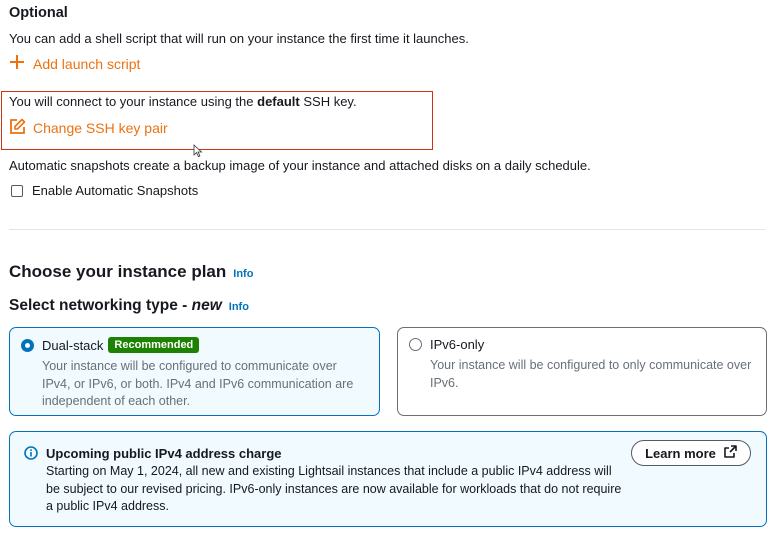  What do you see at coordinates (457, 344) in the screenshot?
I see `ipv6-only-label: IPv6-only` at bounding box center [457, 344].